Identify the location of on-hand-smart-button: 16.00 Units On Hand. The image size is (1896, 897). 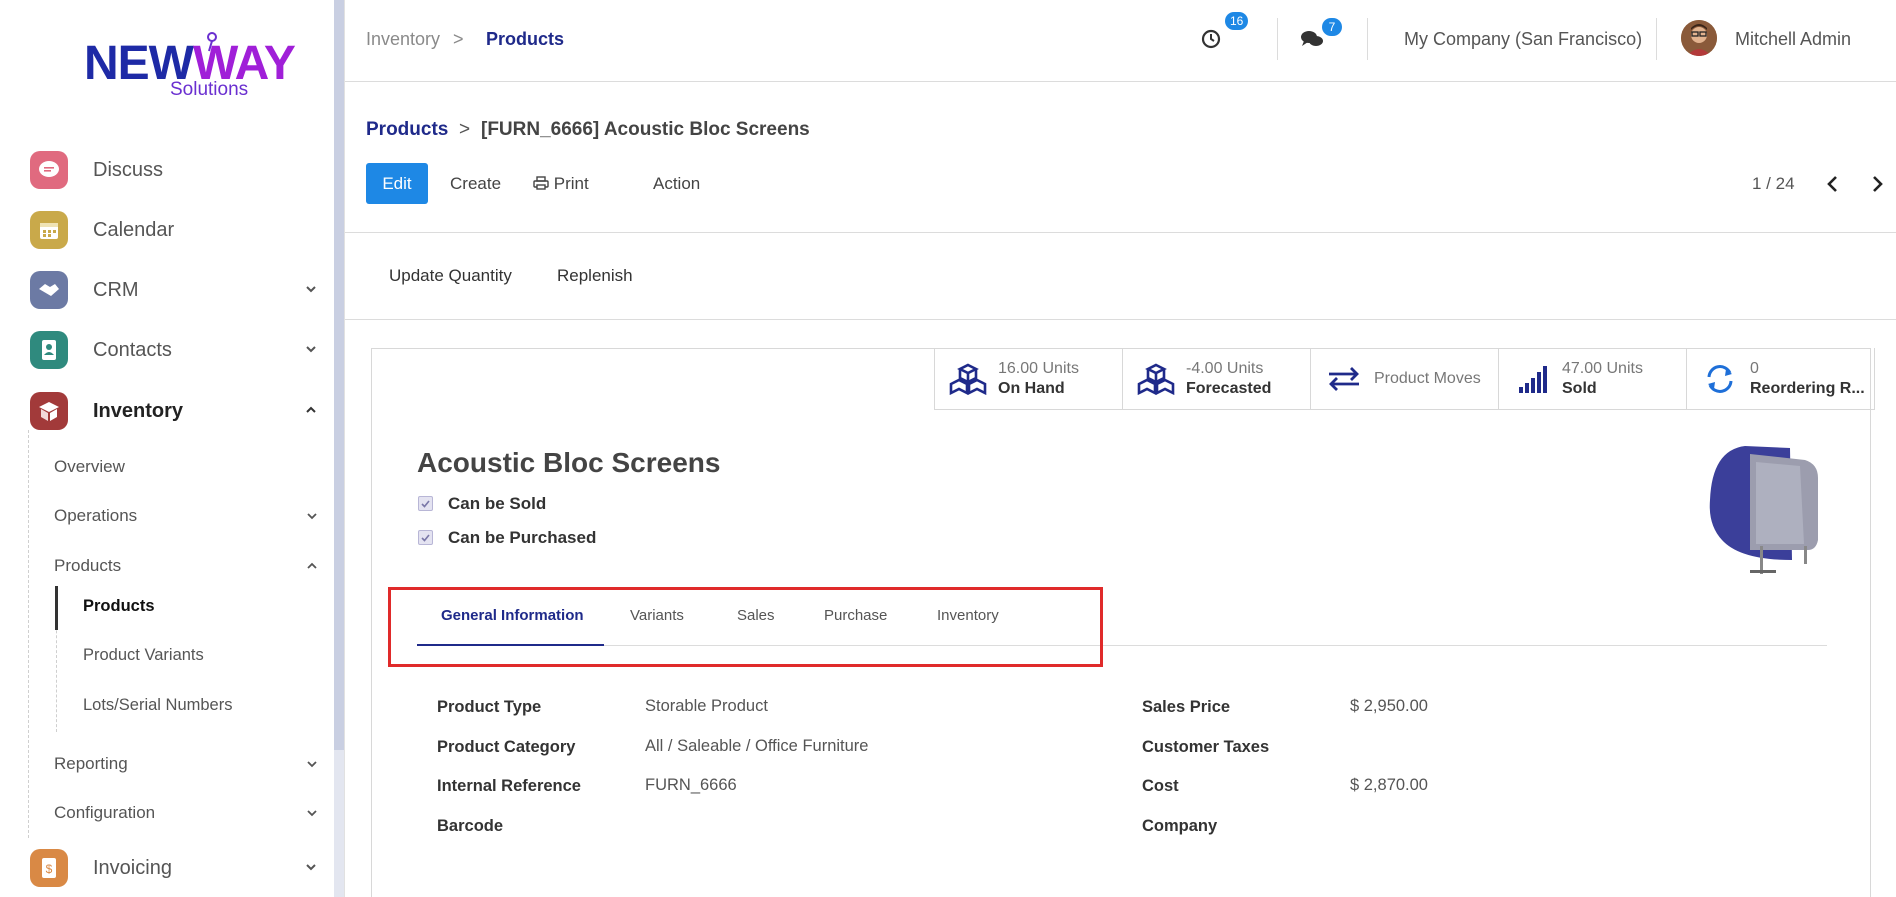
(1029, 379).